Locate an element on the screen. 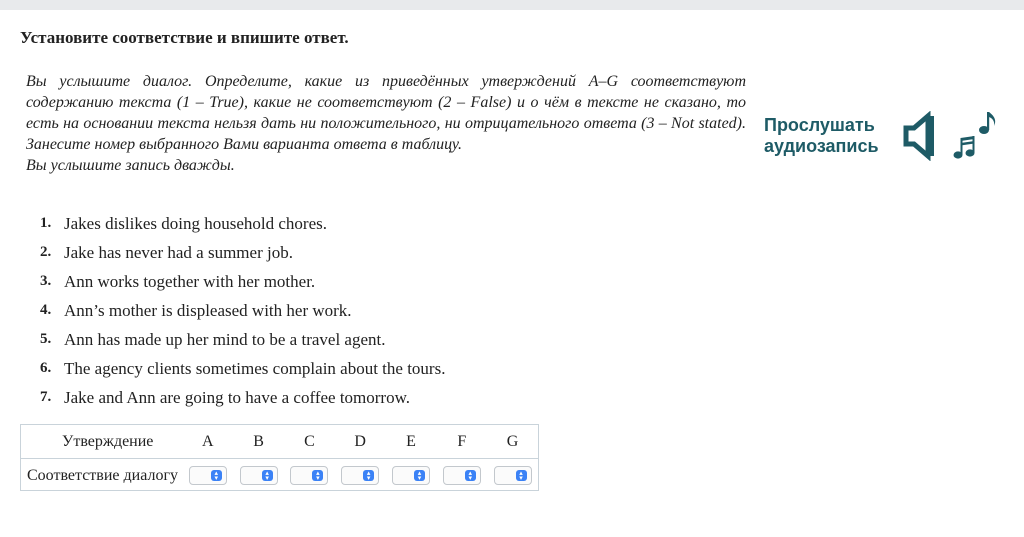 The image size is (1024, 537). task-title: Установите соответствие и впишите ответ. is located at coordinates (184, 37).